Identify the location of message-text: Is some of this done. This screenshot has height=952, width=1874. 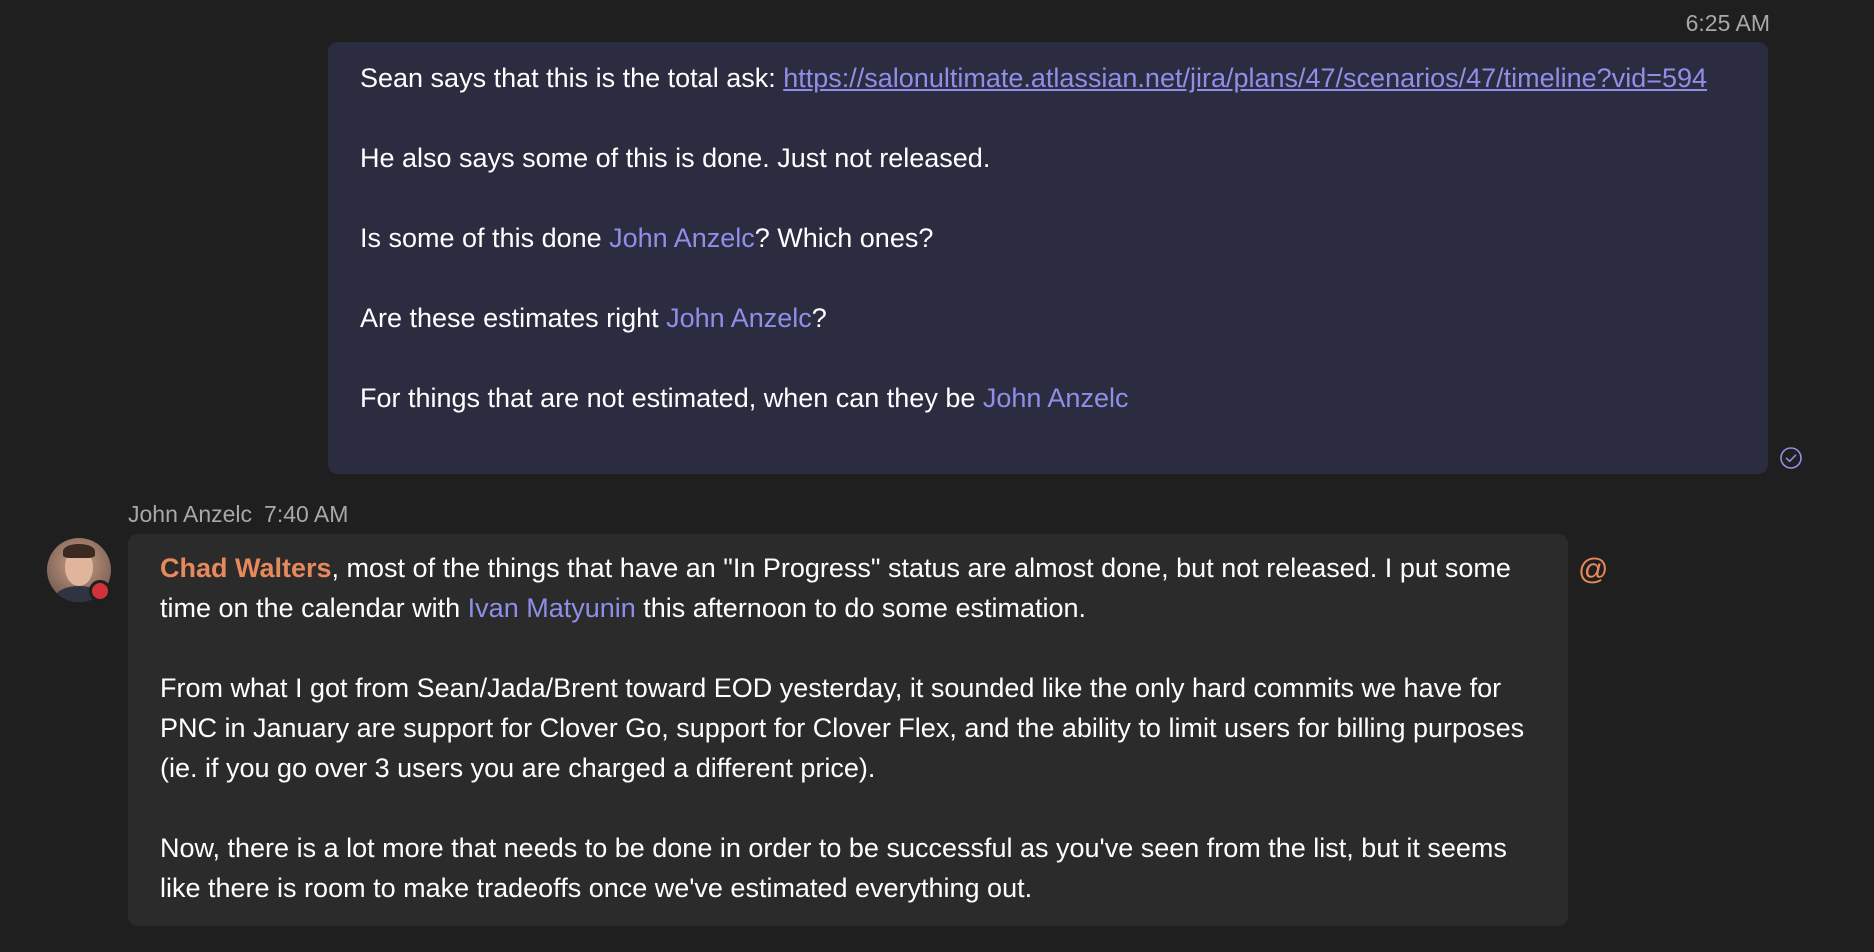
(485, 238).